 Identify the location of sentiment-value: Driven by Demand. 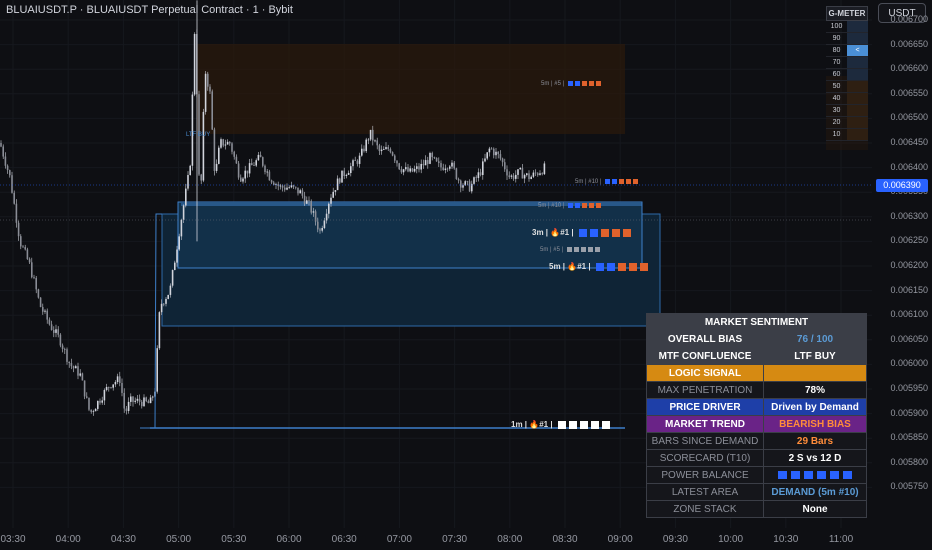
(815, 407).